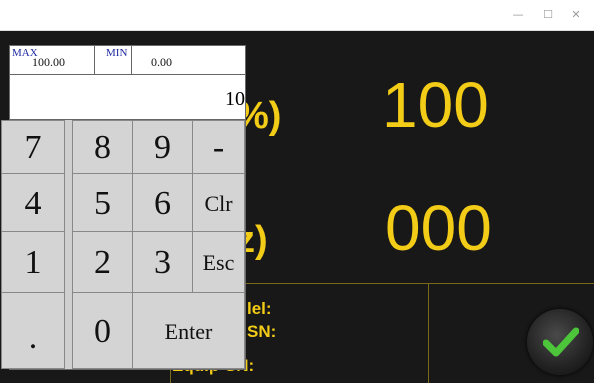 The image size is (594, 383). I want to click on key-4: 4, so click(33, 202).